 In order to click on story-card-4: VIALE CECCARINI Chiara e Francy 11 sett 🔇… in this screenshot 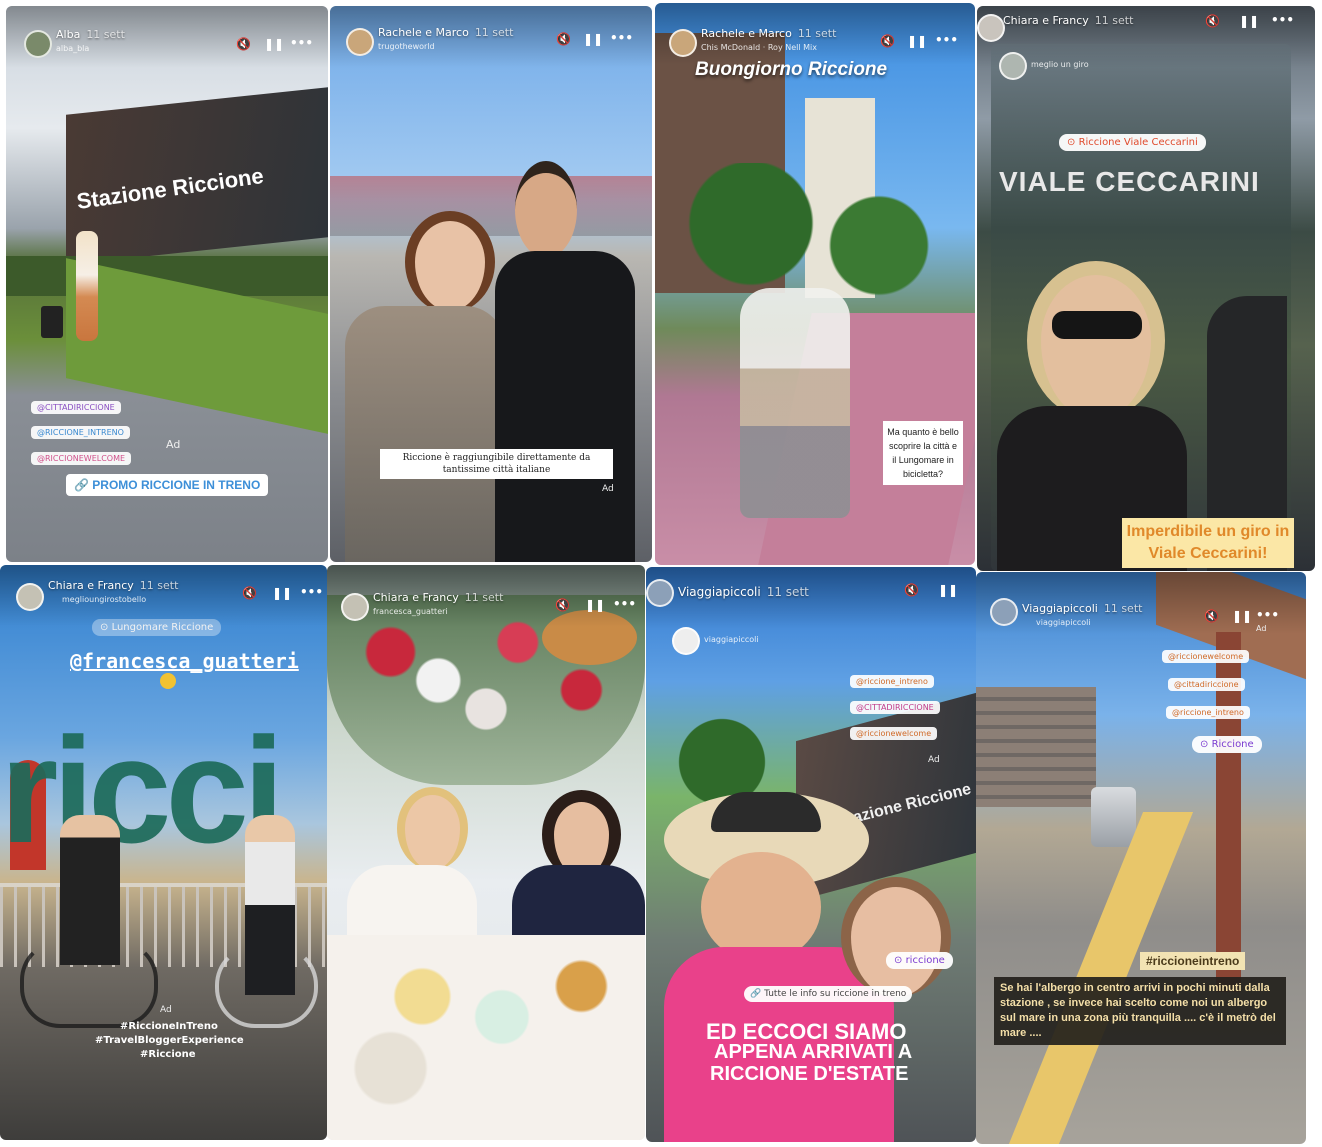, I will do `click(1146, 288)`.